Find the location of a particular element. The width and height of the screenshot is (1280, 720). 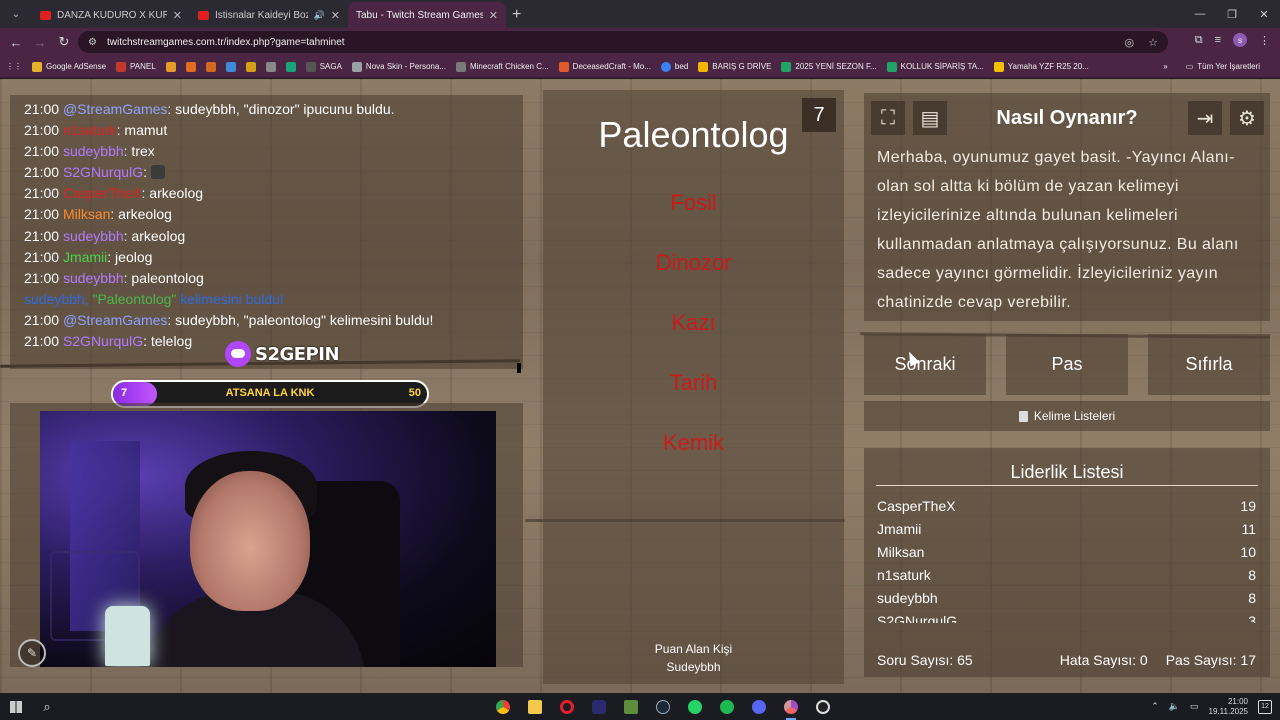

youtube-icon is located at coordinates (45, 15).